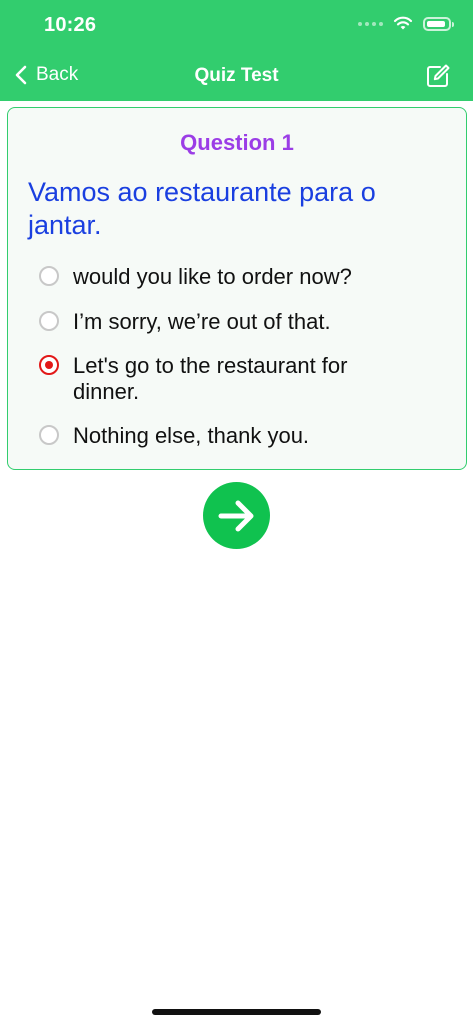 The width and height of the screenshot is (473, 1024). I want to click on edit-button, so click(438, 78).